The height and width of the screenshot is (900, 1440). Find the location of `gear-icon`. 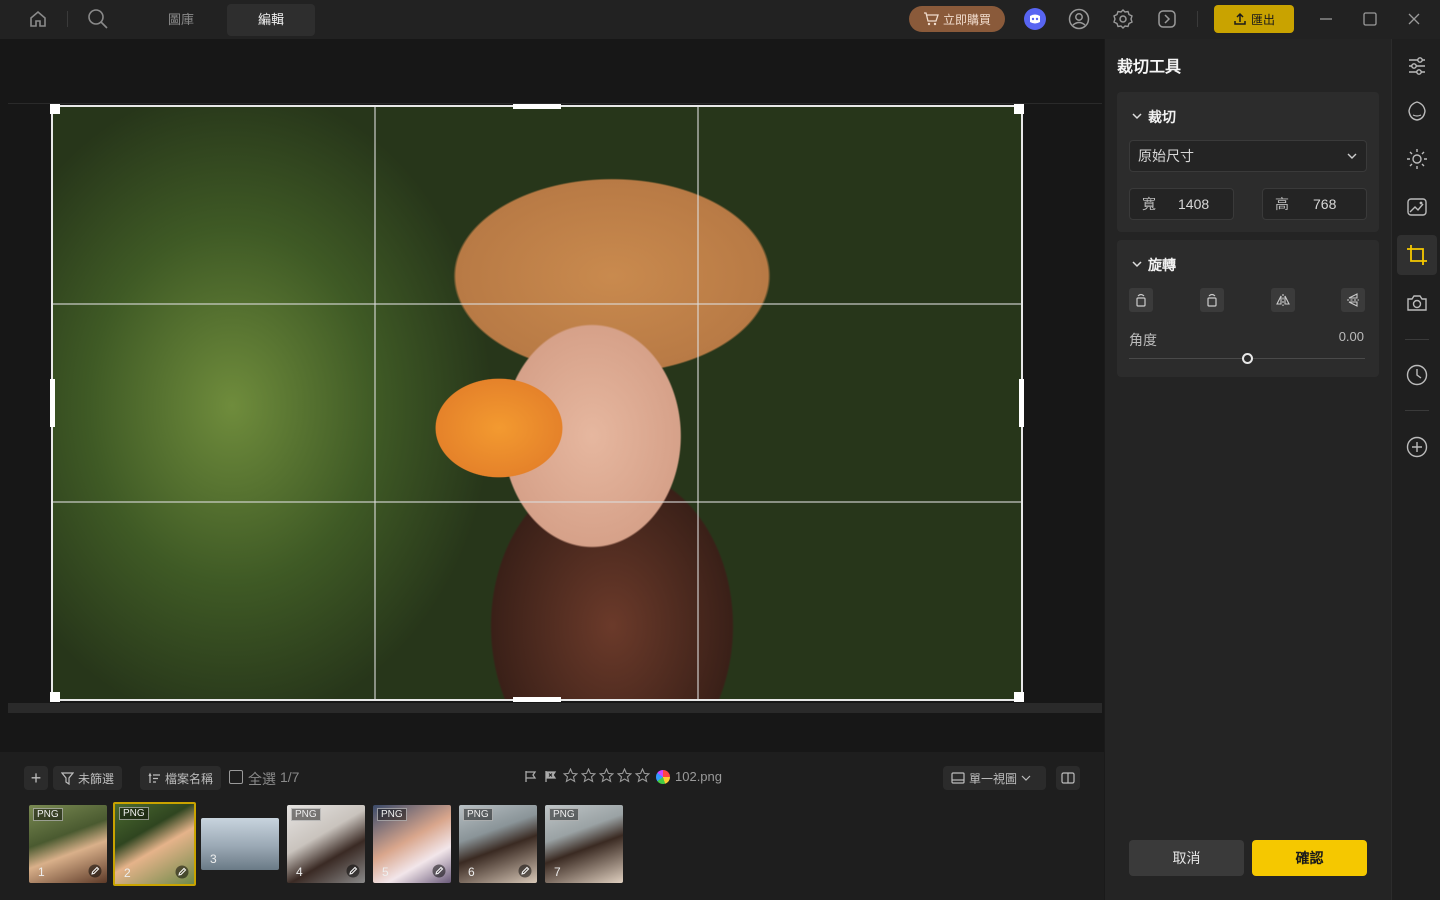

gear-icon is located at coordinates (1123, 19).